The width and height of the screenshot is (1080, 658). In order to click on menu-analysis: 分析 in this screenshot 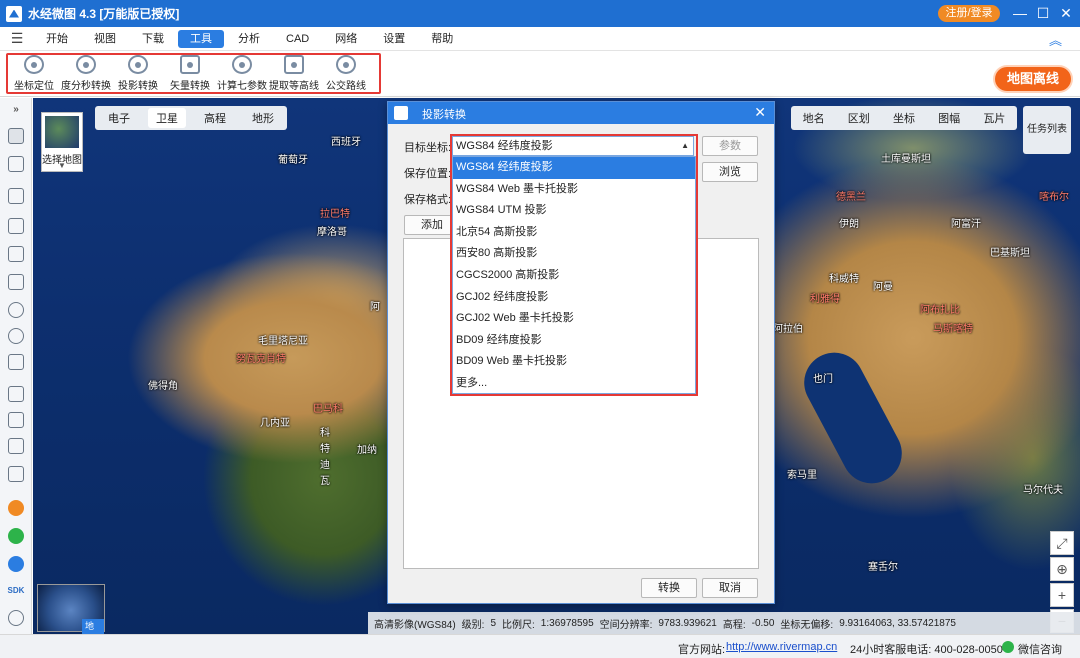, I will do `click(249, 39)`.